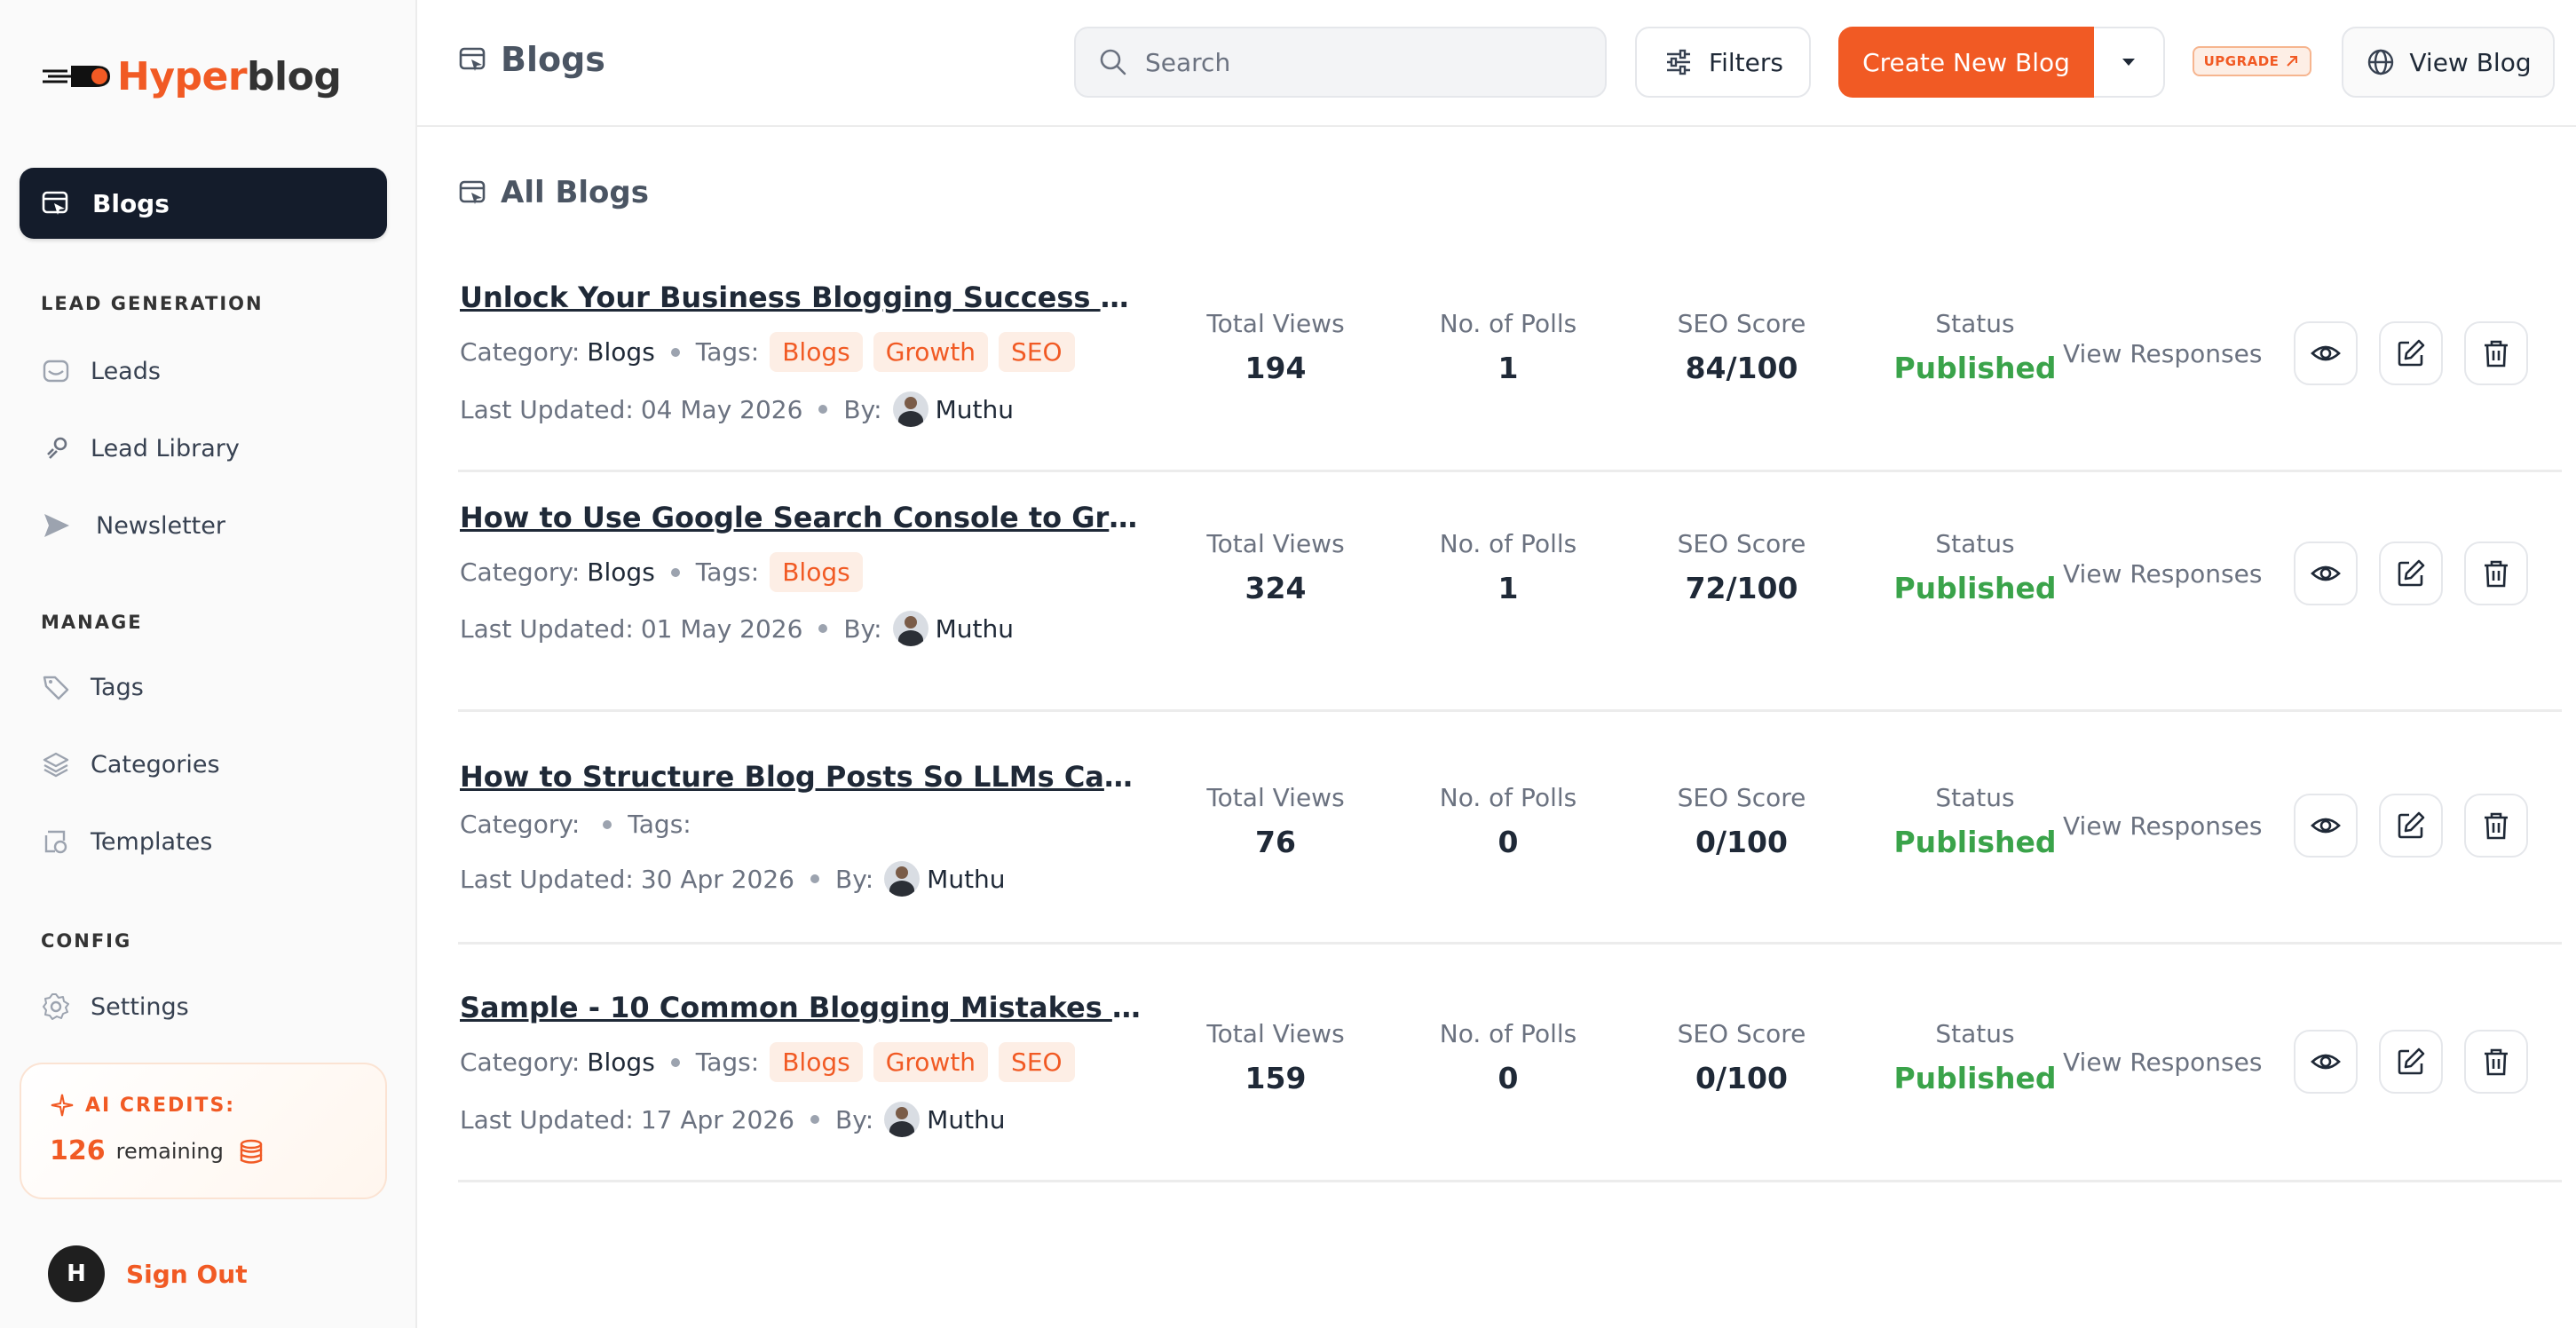 Image resolution: width=2576 pixels, height=1328 pixels. What do you see at coordinates (158, 1150) in the screenshot?
I see `ai-credits-count: 126 remaining` at bounding box center [158, 1150].